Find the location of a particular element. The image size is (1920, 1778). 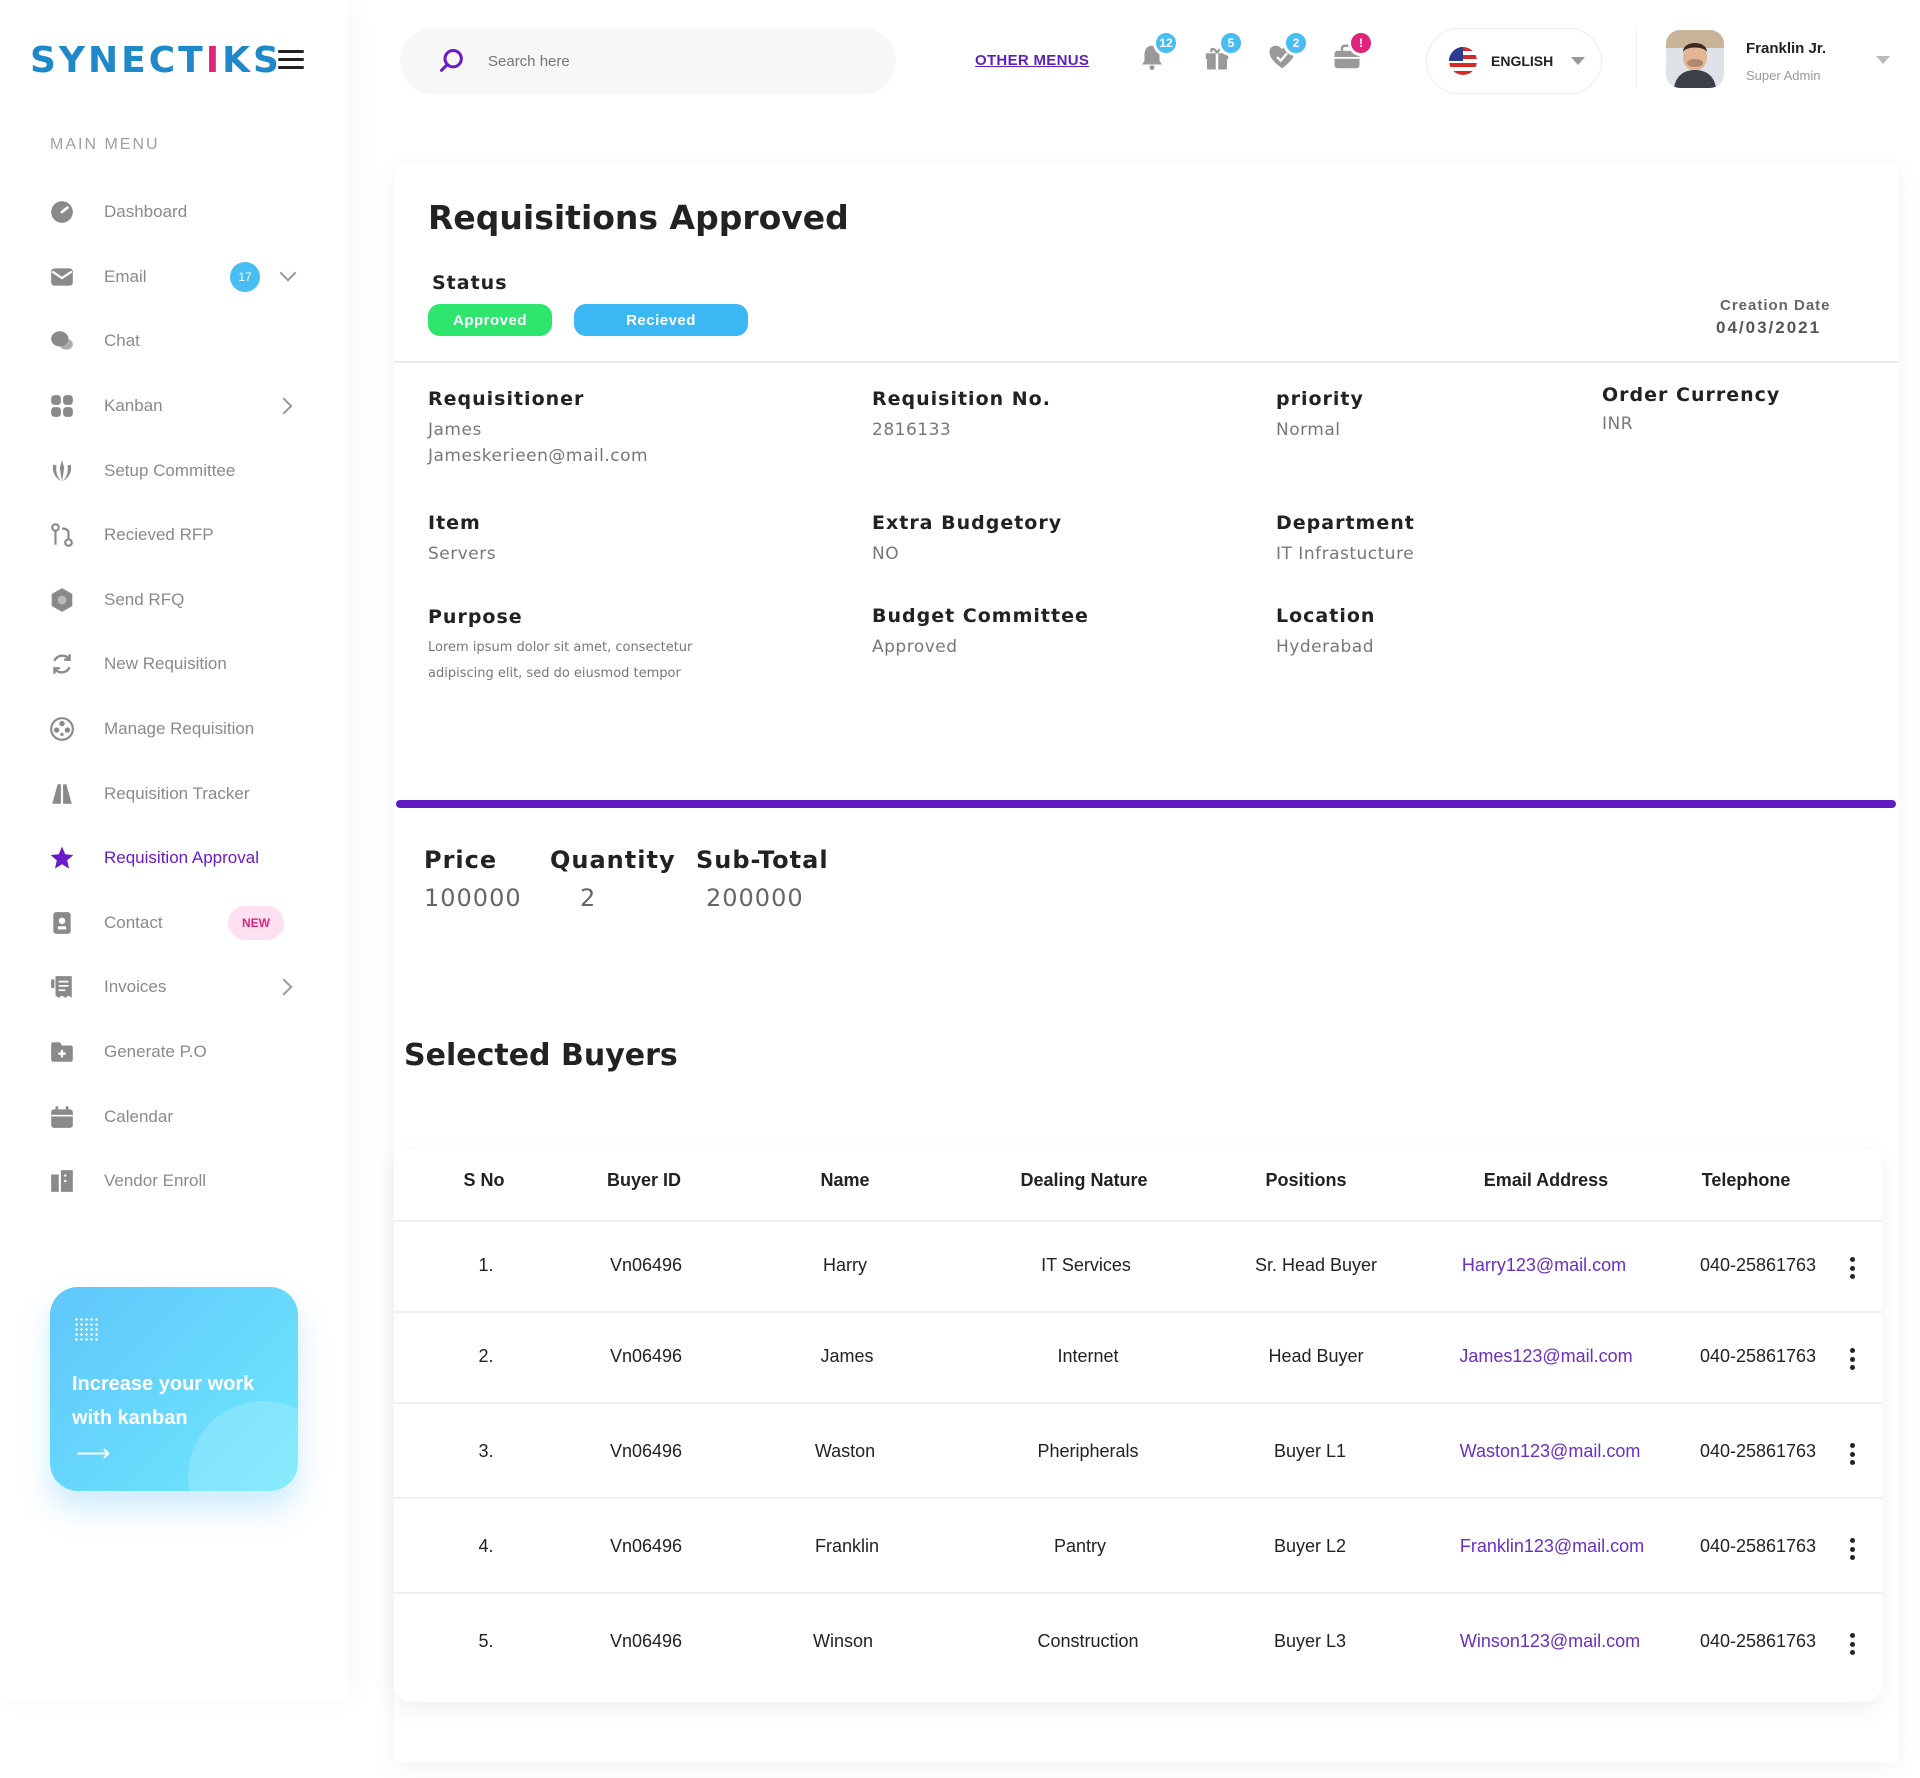

column-header: Positions is located at coordinates (1305, 1180).